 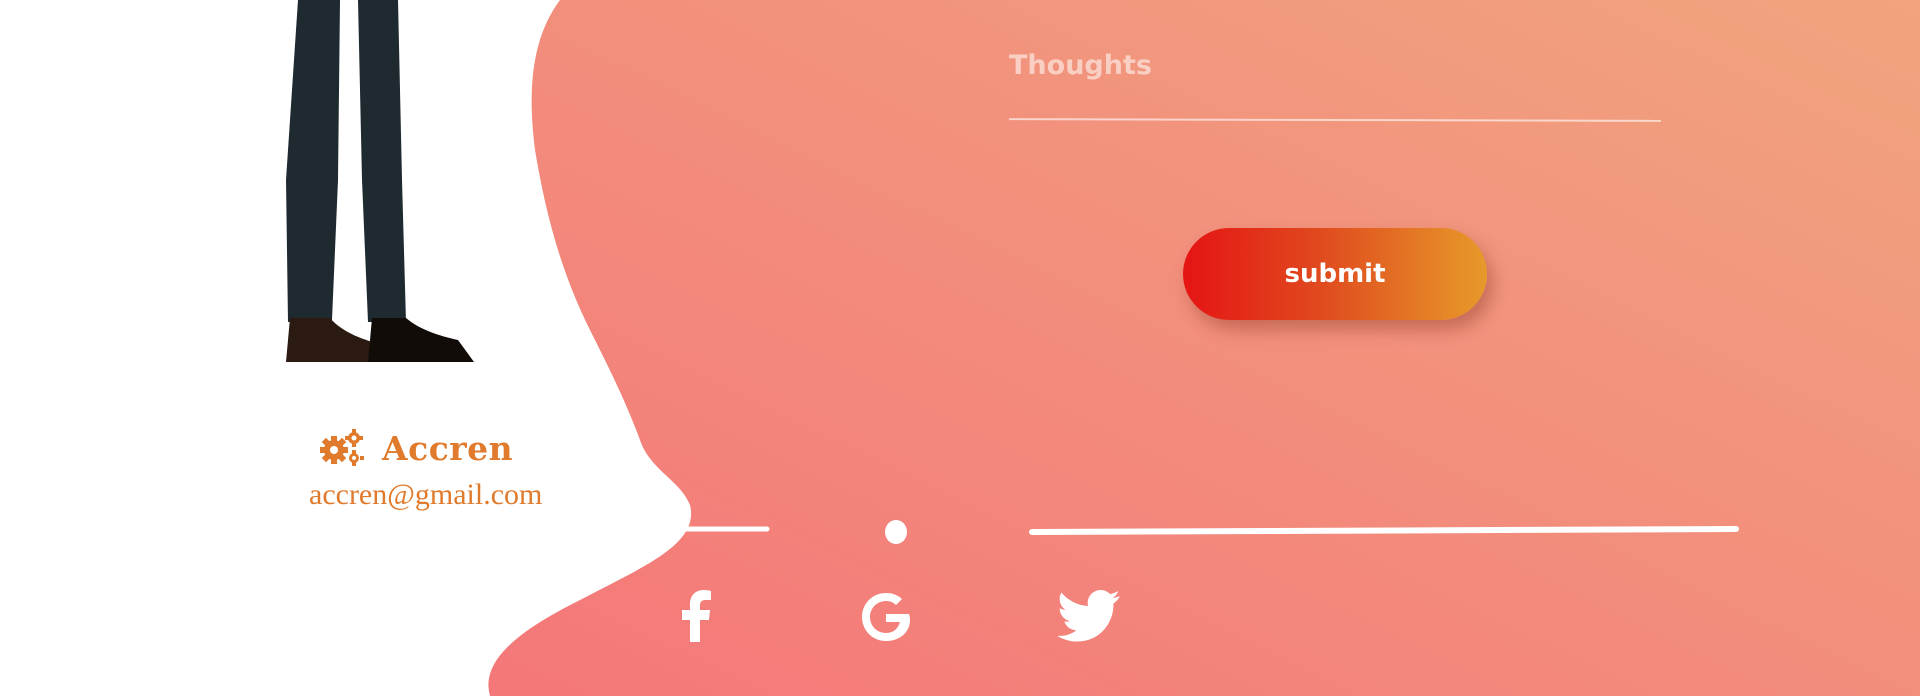 What do you see at coordinates (886, 617) in the screenshot?
I see `google-icon` at bounding box center [886, 617].